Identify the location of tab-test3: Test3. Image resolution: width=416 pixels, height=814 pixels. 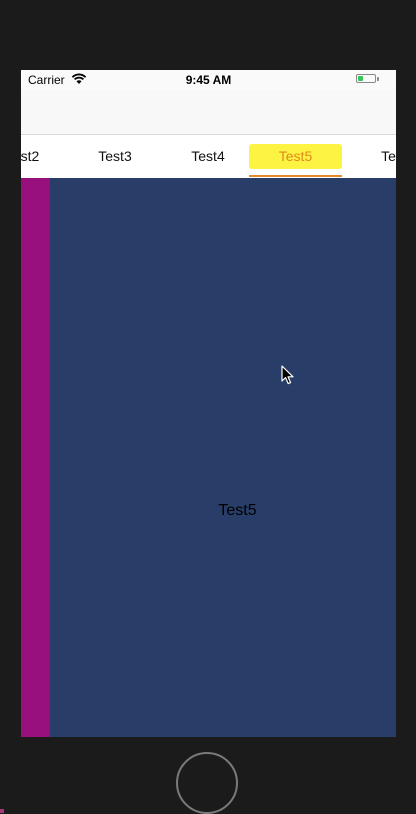
(115, 156).